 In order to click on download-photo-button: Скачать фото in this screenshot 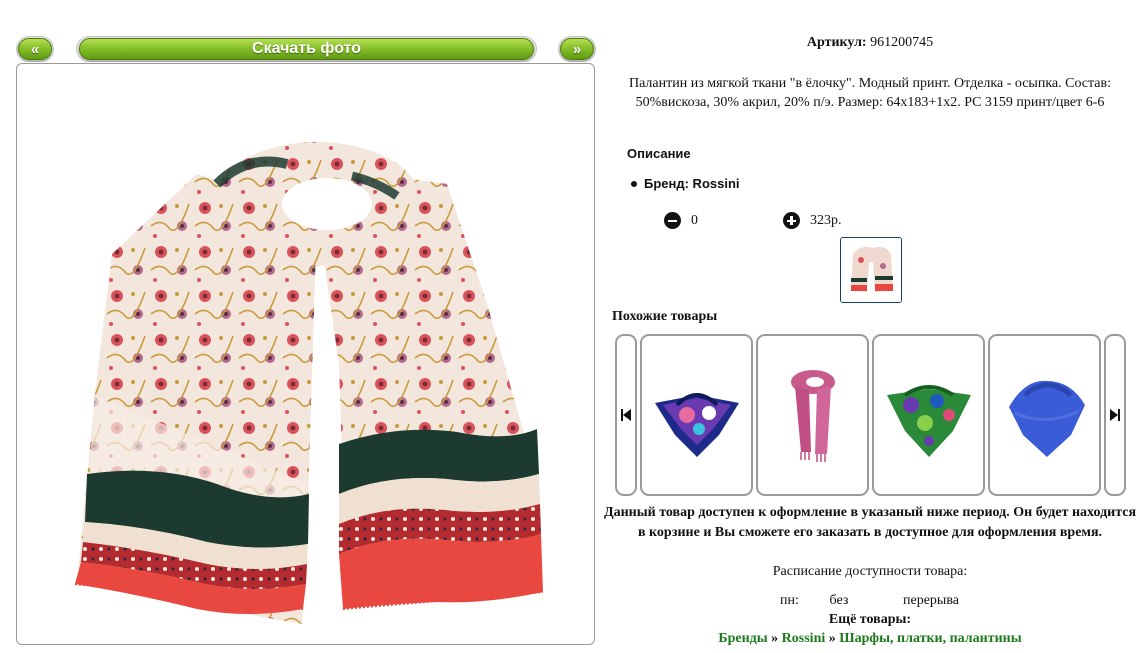, I will do `click(306, 49)`.